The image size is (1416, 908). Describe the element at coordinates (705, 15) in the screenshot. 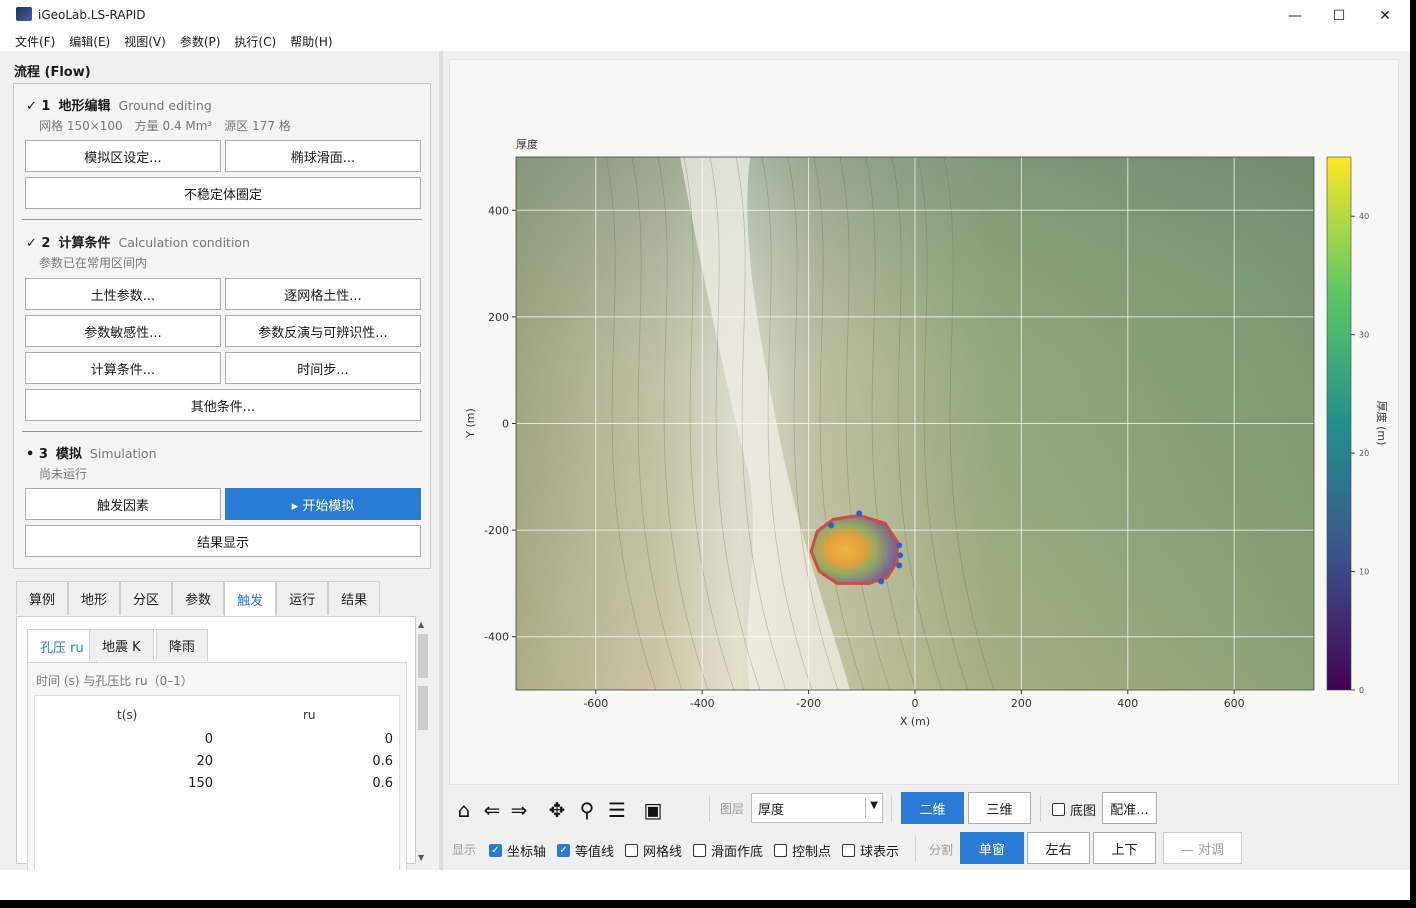

I see `title-bar: iGeoLab.LS-RAPID — ☐ ✕` at that location.